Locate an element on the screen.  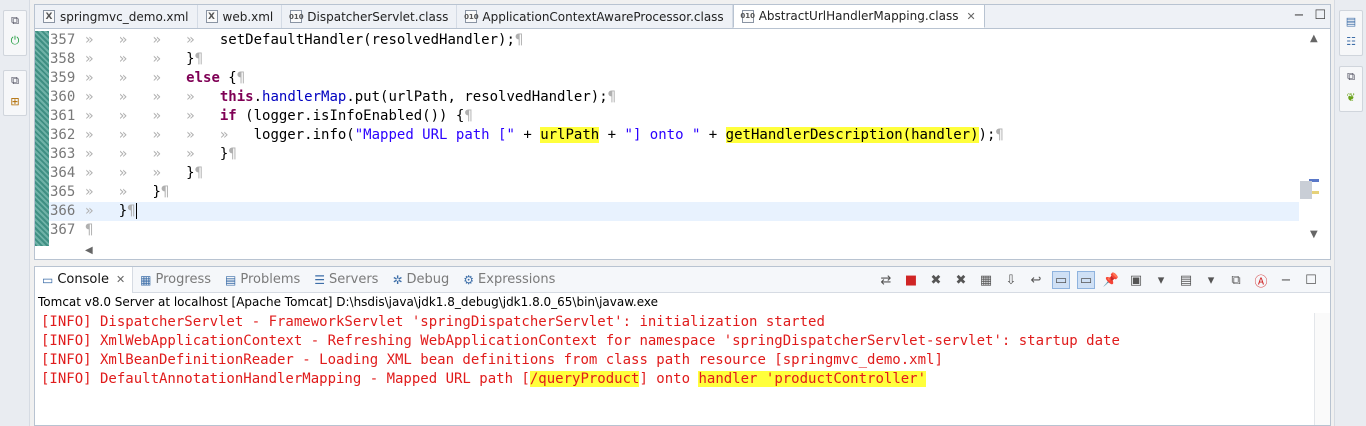
line-number: 357 is located at coordinates (63, 40).